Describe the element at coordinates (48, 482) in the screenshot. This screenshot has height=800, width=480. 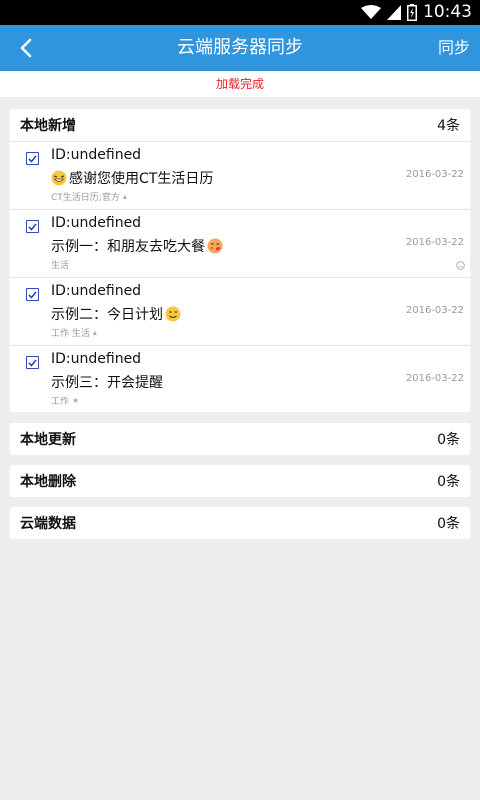
I see `section-title: 本地删除` at that location.